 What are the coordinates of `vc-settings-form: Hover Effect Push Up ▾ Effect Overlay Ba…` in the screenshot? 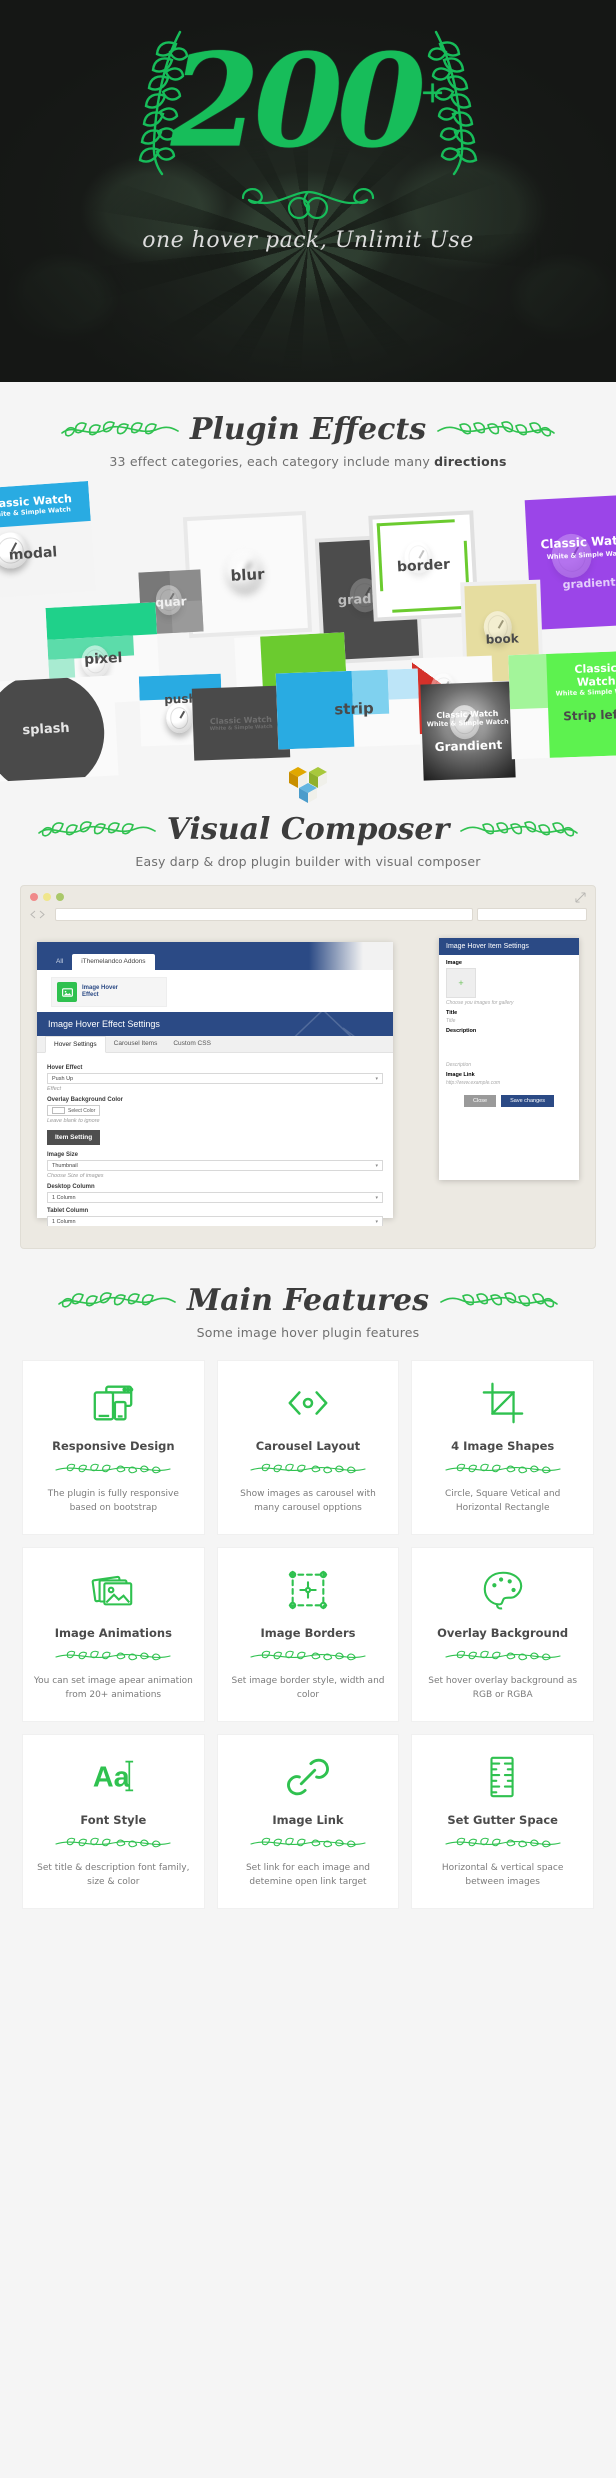 It's located at (215, 1139).